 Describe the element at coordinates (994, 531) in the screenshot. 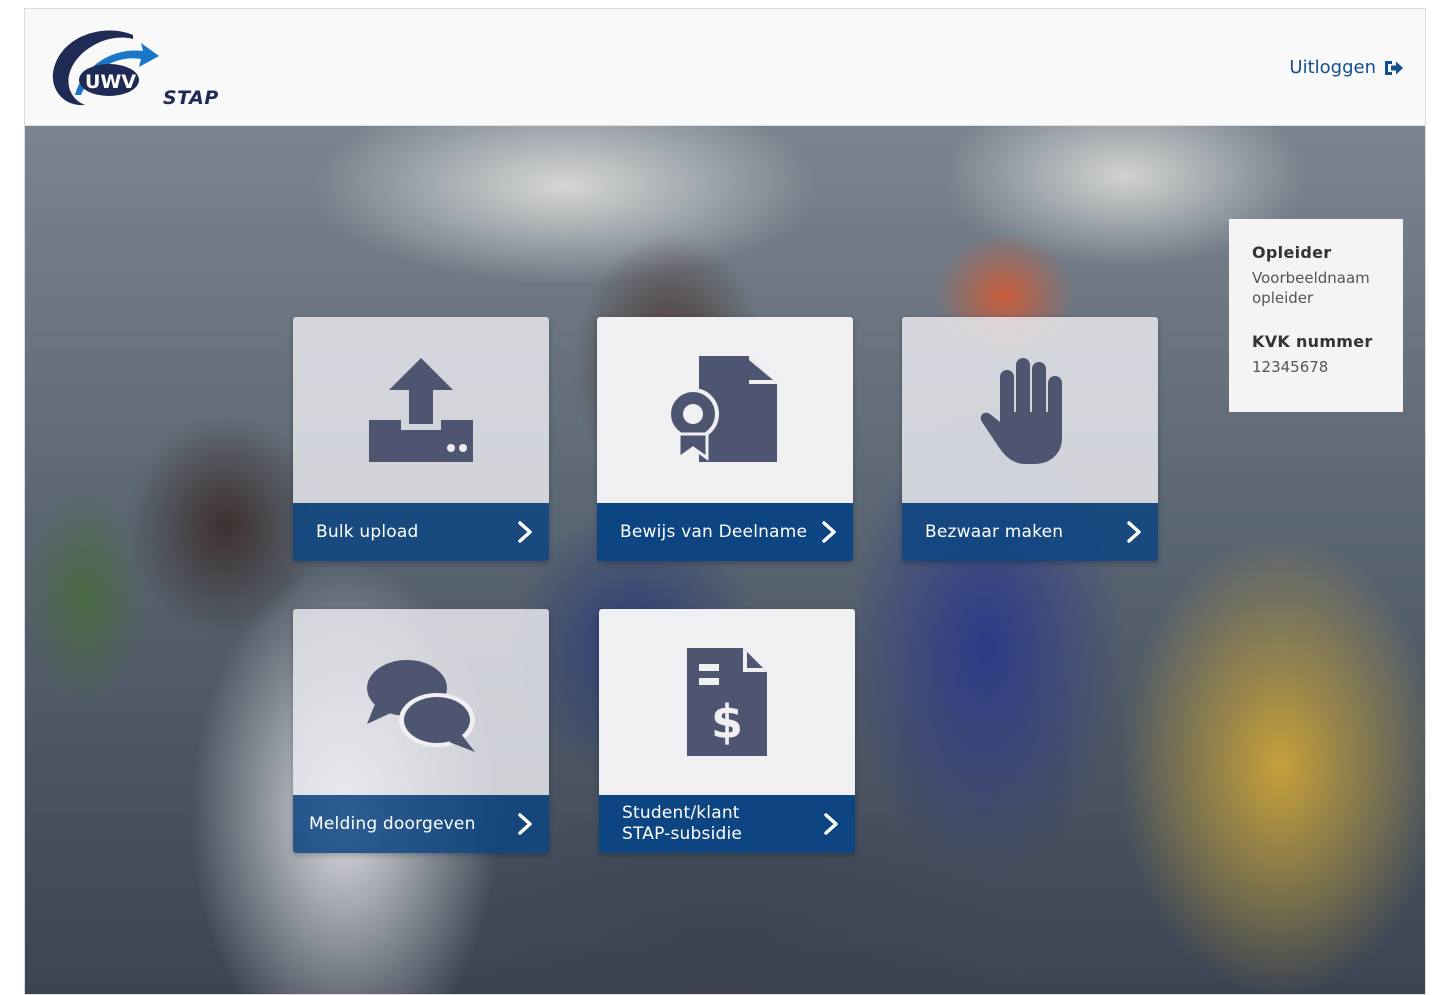

I see `tile-label: Bezwaar maken` at that location.